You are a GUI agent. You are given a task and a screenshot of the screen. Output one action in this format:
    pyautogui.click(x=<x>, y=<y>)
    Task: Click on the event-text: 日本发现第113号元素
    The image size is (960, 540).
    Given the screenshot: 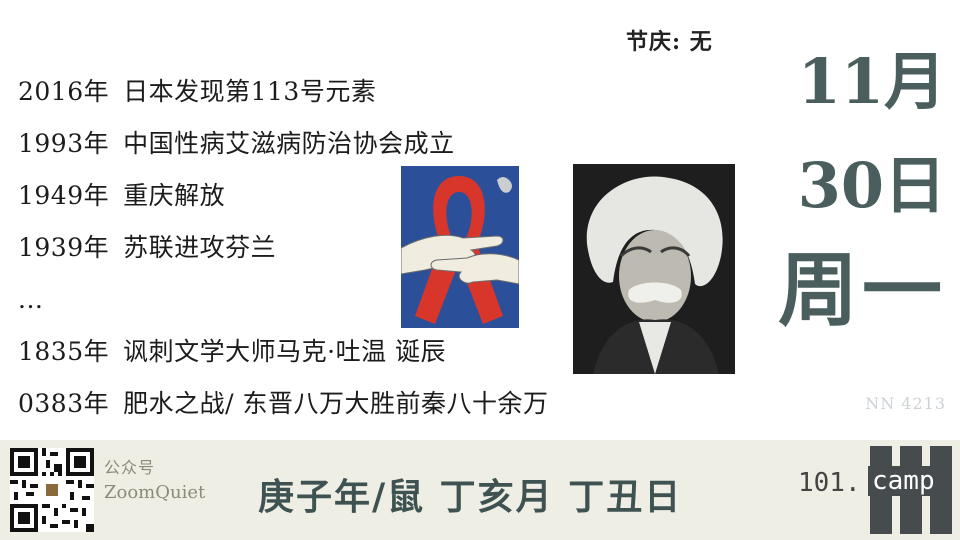 What is the action you would take?
    pyautogui.click(x=250, y=91)
    